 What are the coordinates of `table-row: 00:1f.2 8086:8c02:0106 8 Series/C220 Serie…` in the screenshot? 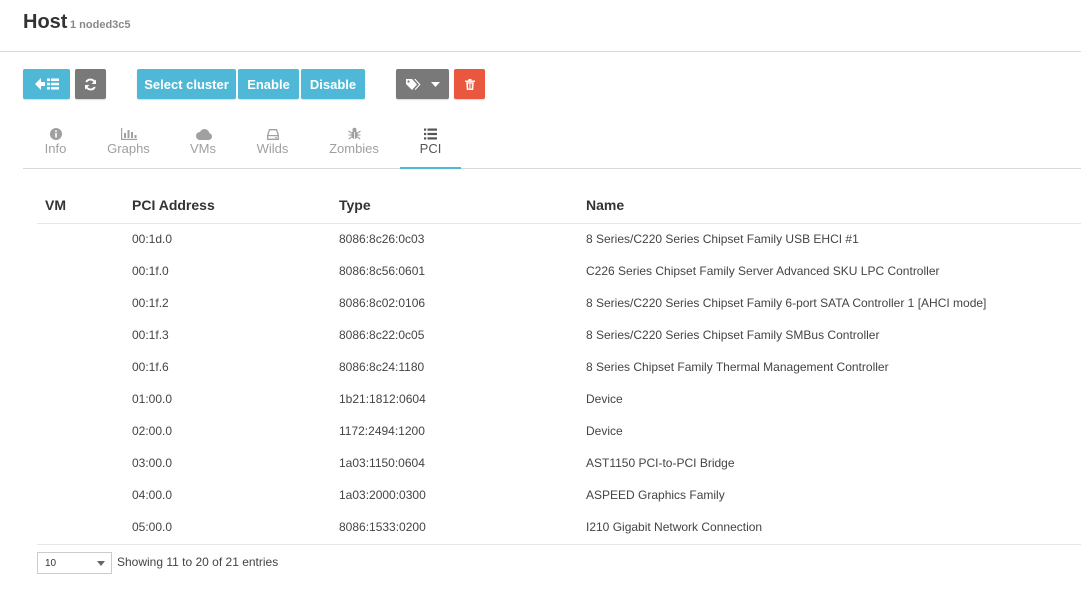 It's located at (559, 304).